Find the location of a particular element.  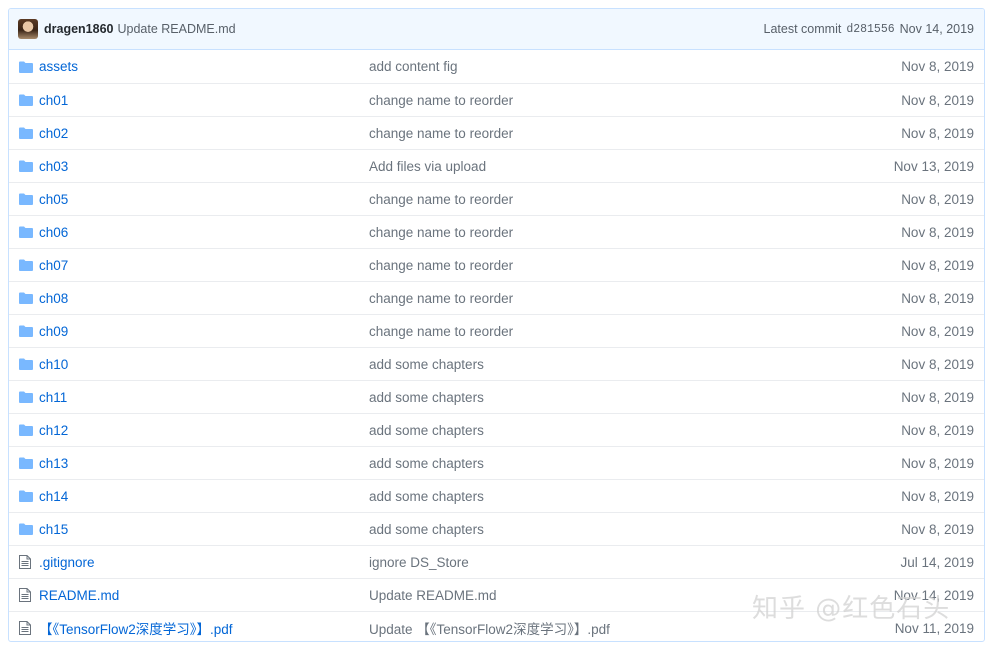

file-name-link: ch15 is located at coordinates (204, 529).